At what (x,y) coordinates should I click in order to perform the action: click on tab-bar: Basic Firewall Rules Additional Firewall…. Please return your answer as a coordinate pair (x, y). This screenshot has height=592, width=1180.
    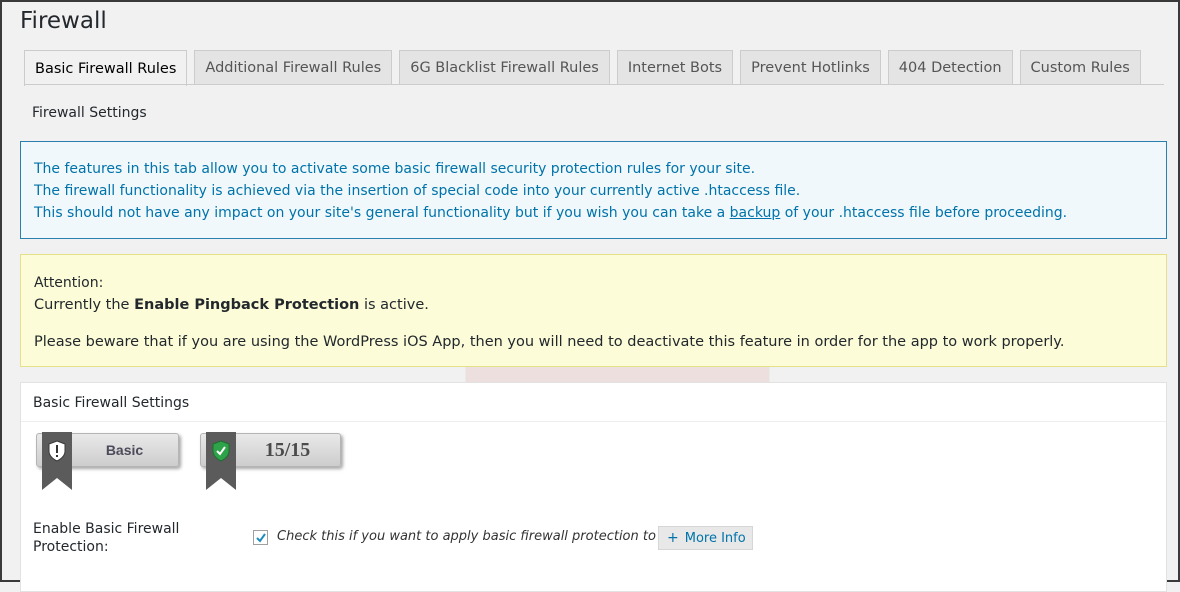
    Looking at the image, I should click on (586, 68).